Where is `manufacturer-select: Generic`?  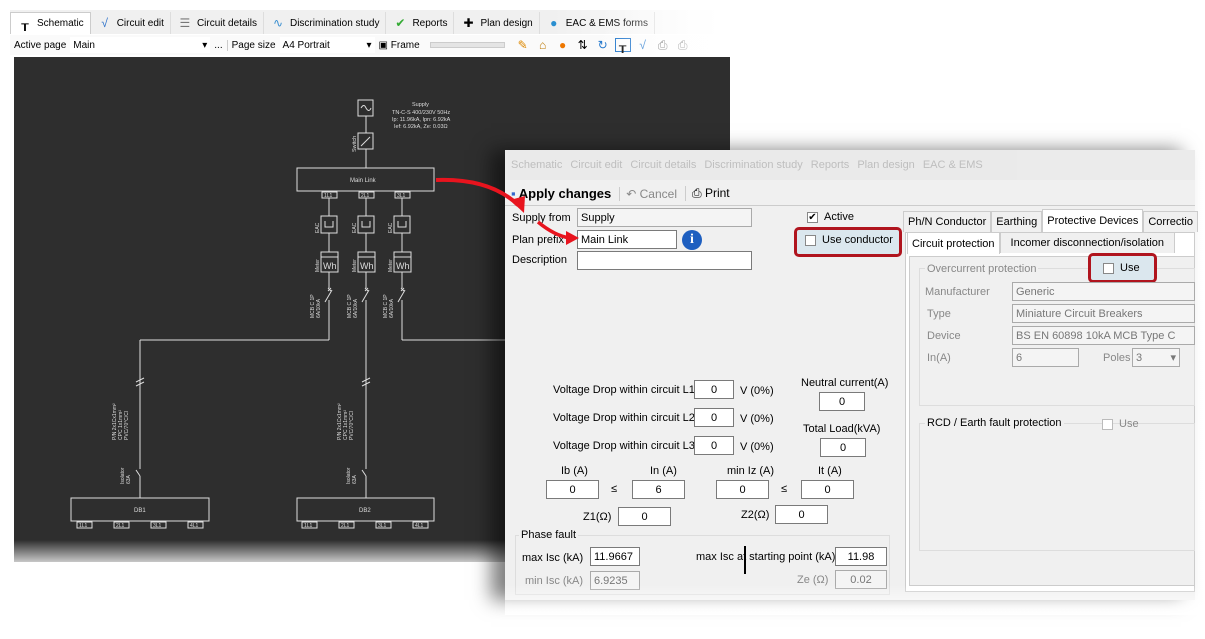
manufacturer-select: Generic is located at coordinates (1103, 291).